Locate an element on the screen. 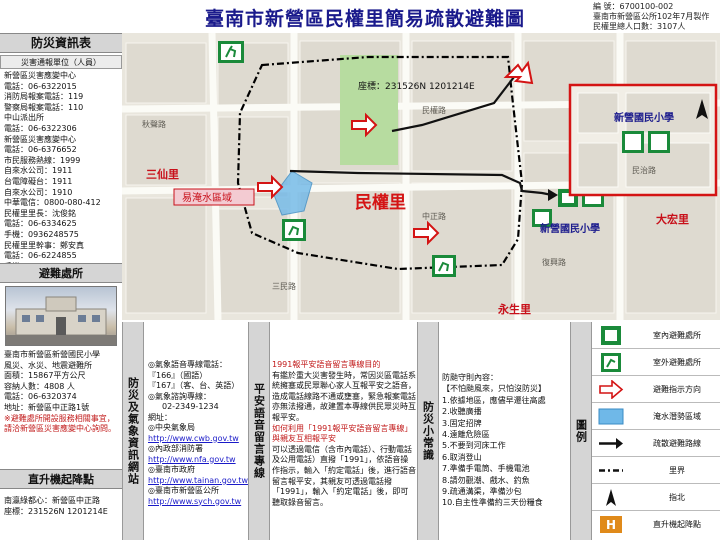  legend-title: 圖例 is located at coordinates (581, 431).